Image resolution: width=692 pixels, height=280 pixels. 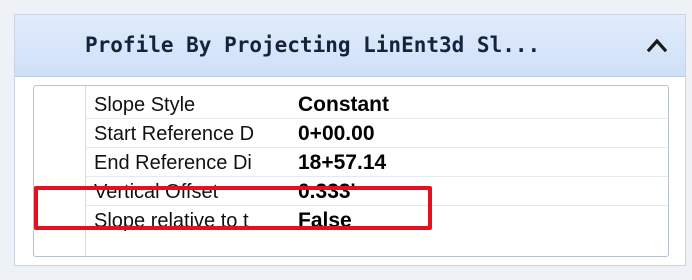 I want to click on chevron-up-icon, so click(x=657, y=45).